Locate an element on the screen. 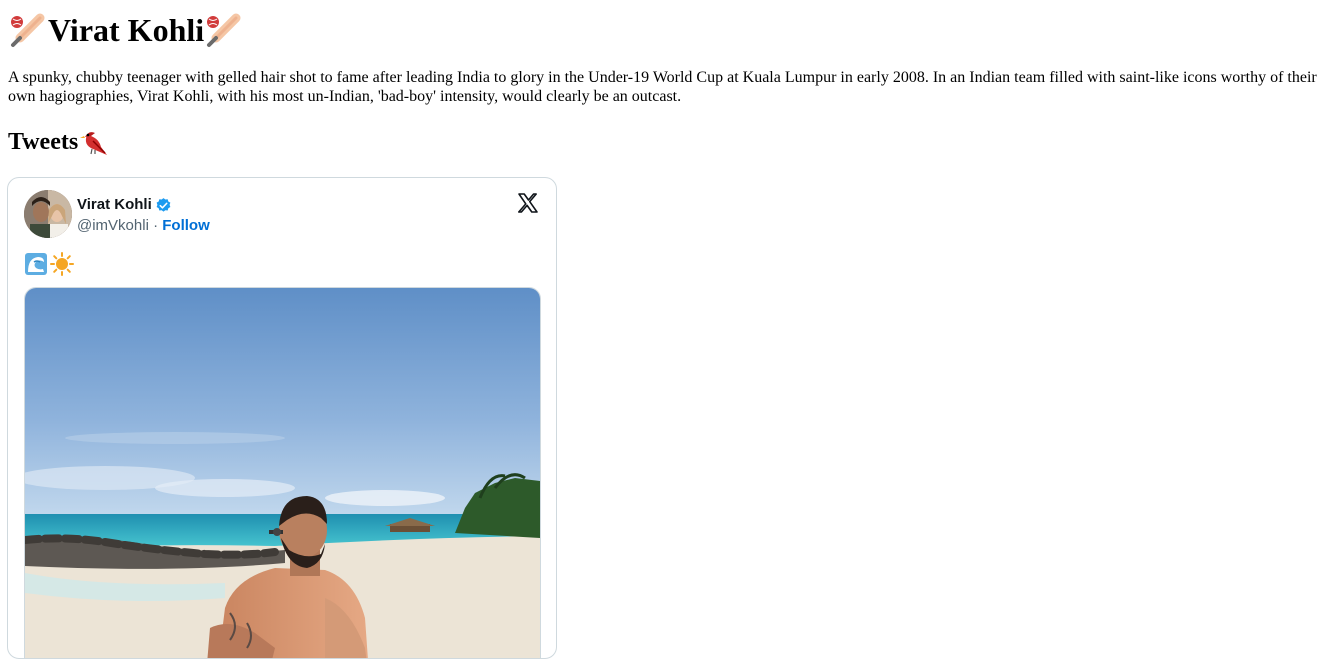 The width and height of the screenshot is (1340, 659). author-meta: @imVkohli · Follow is located at coordinates (143, 226).